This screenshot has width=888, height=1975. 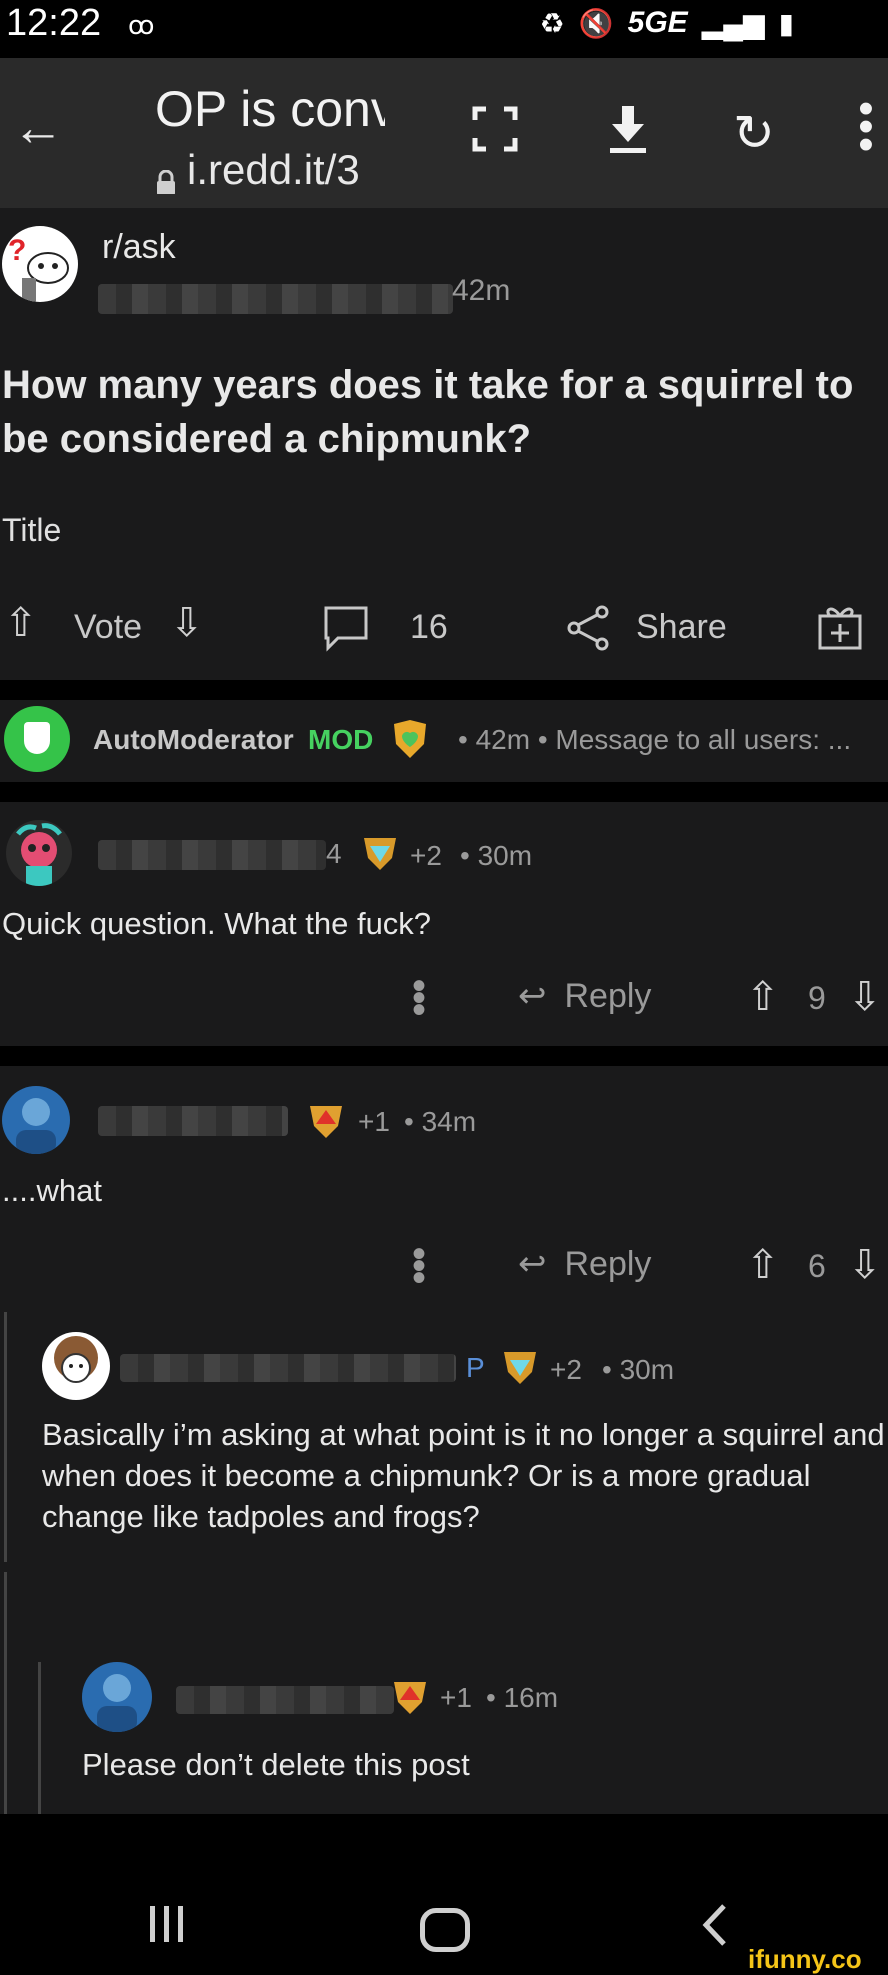 I want to click on share-icon, so click(x=588, y=628).